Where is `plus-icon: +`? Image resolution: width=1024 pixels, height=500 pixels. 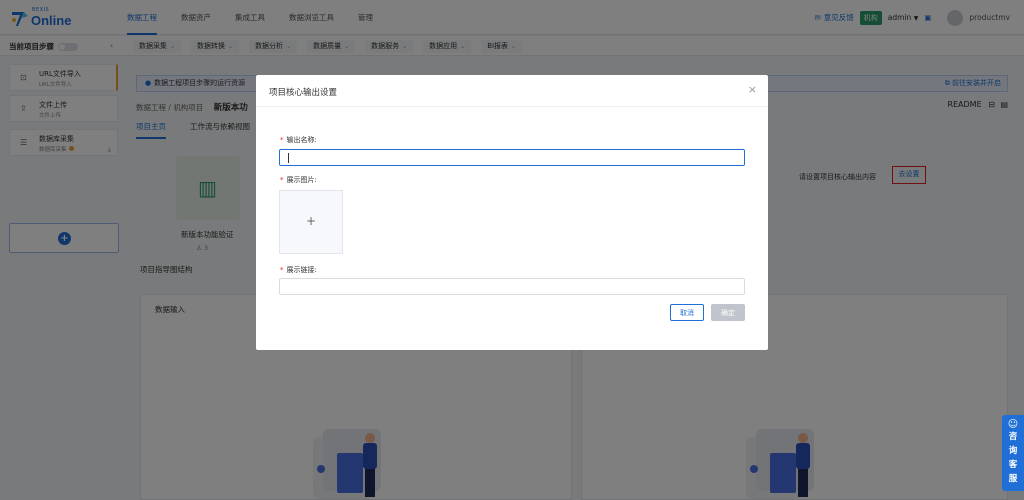
plus-icon: + is located at coordinates (311, 221).